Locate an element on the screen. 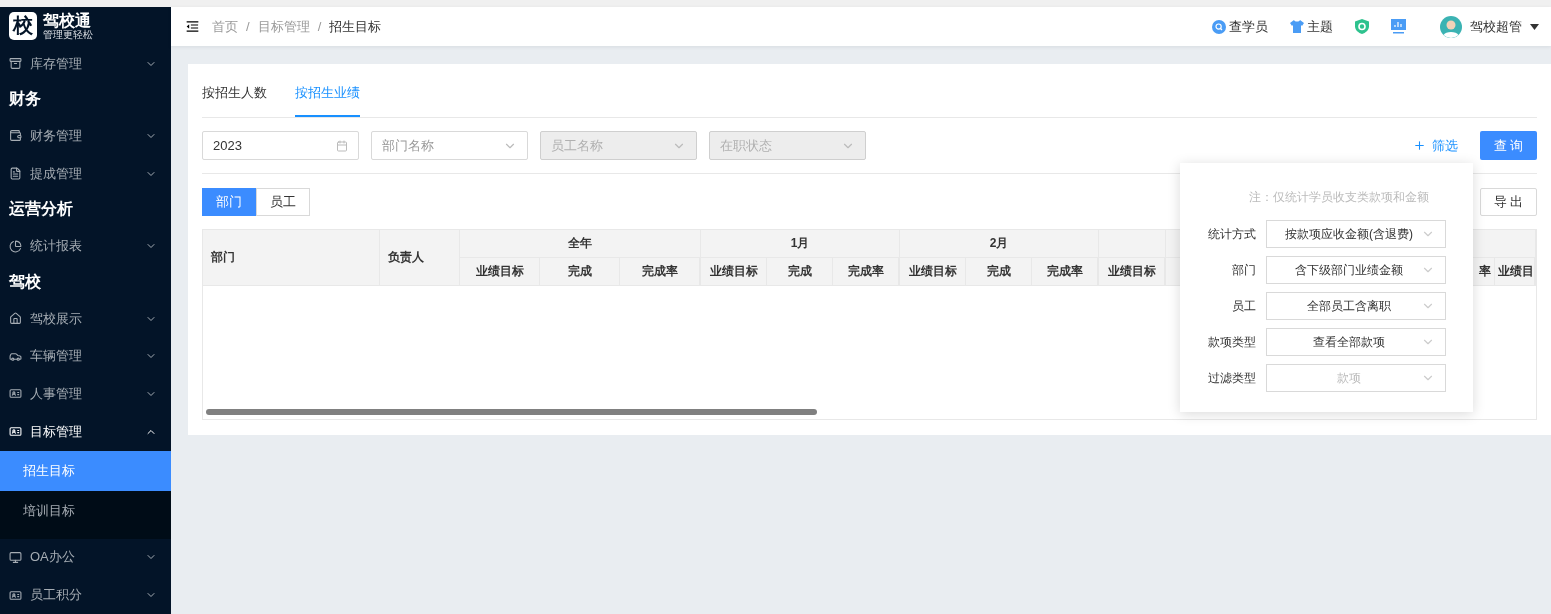 This screenshot has width=1551, height=614. sidebar-submenu-item: 培训目标 is located at coordinates (85, 510).